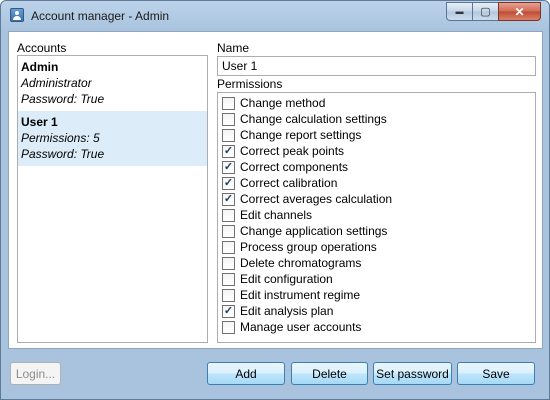 Image resolution: width=550 pixels, height=400 pixels. I want to click on permission-label: Change report settings, so click(301, 135).